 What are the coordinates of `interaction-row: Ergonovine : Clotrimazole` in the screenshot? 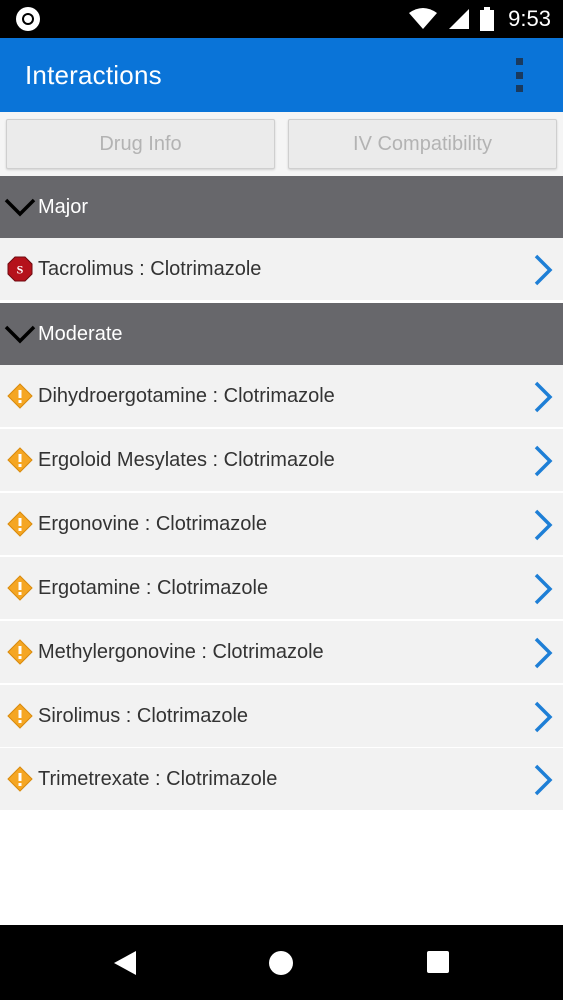 It's located at (281, 524).